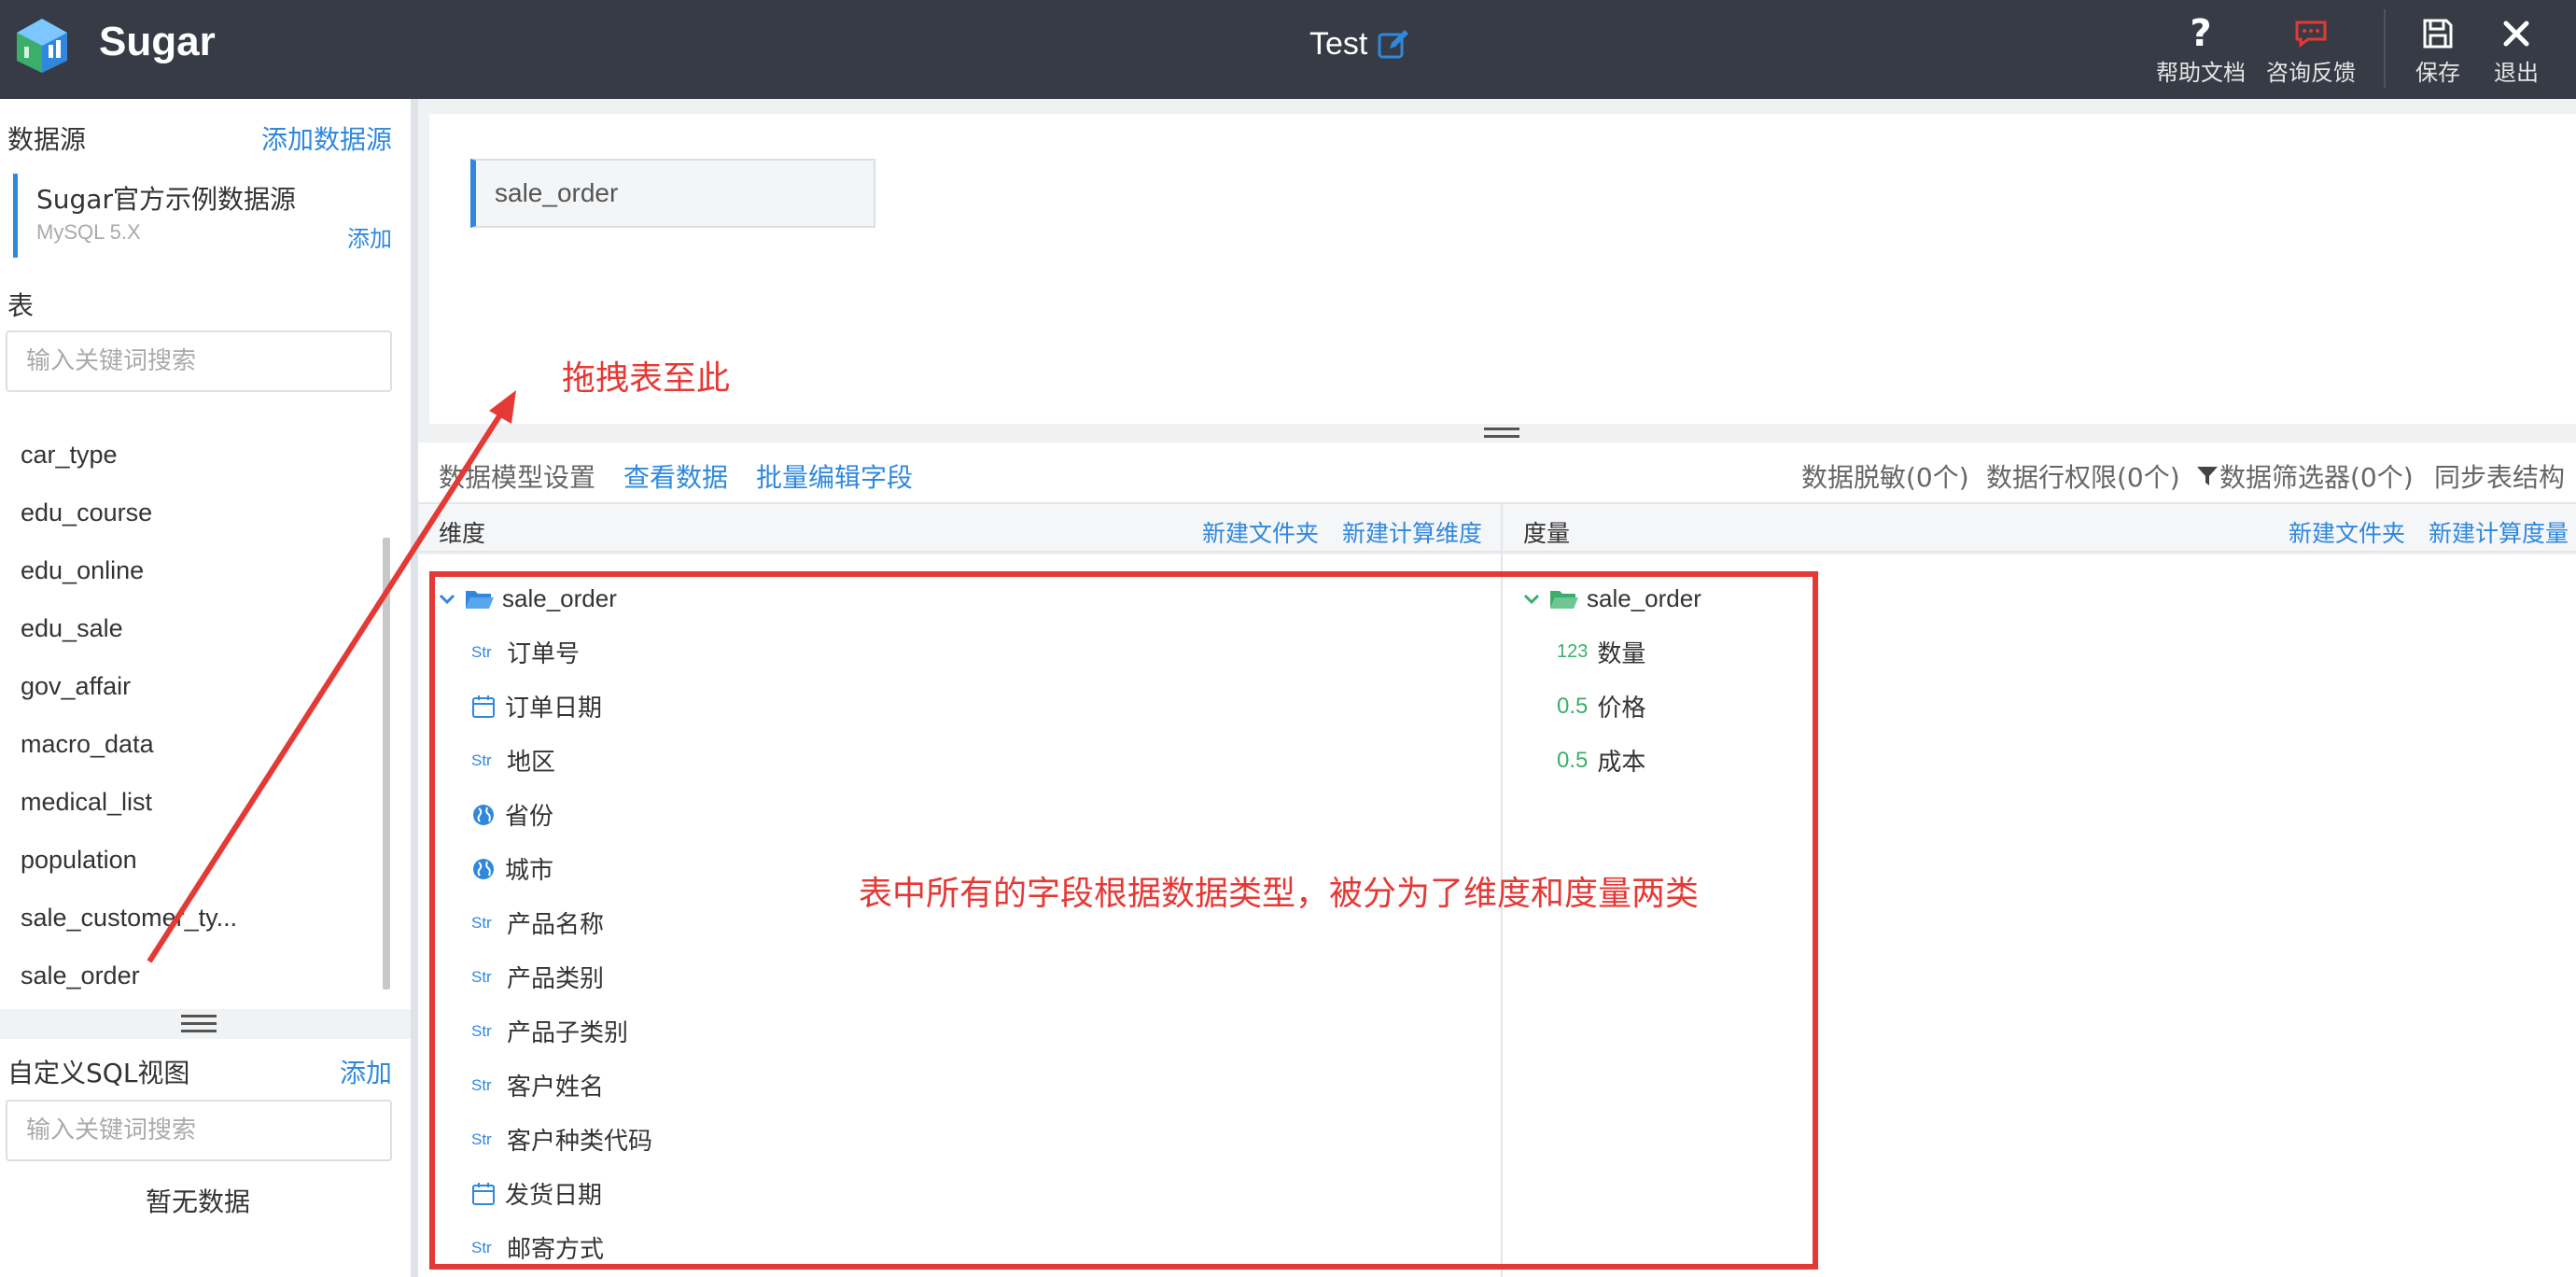  What do you see at coordinates (191, 455) in the screenshot?
I see `table-item: car_type` at bounding box center [191, 455].